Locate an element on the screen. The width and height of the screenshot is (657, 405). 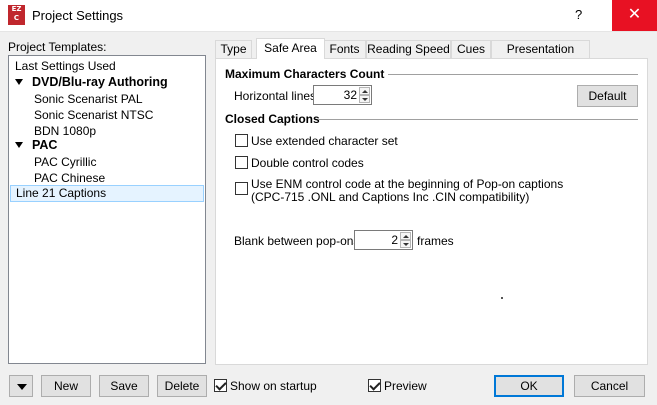
app-logo-icon: EZ C is located at coordinates (16, 15).